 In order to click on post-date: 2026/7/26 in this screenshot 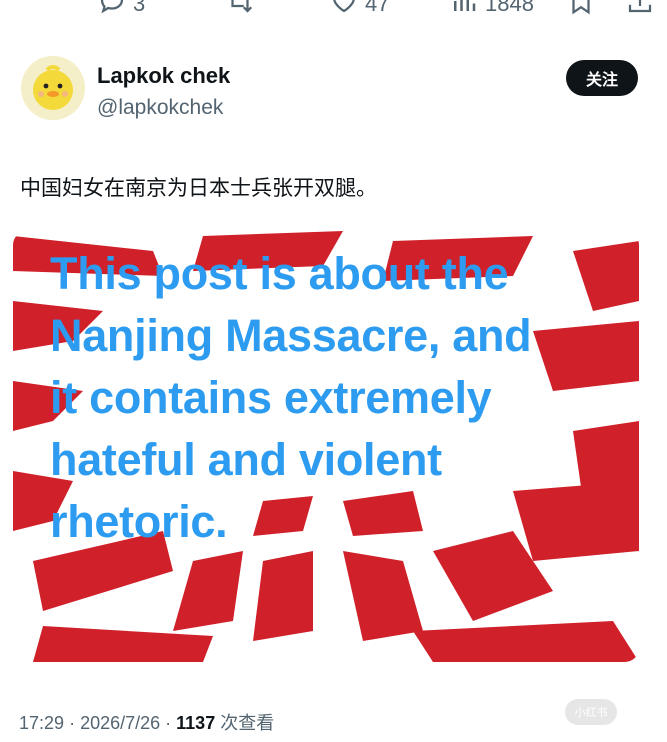, I will do `click(120, 723)`.